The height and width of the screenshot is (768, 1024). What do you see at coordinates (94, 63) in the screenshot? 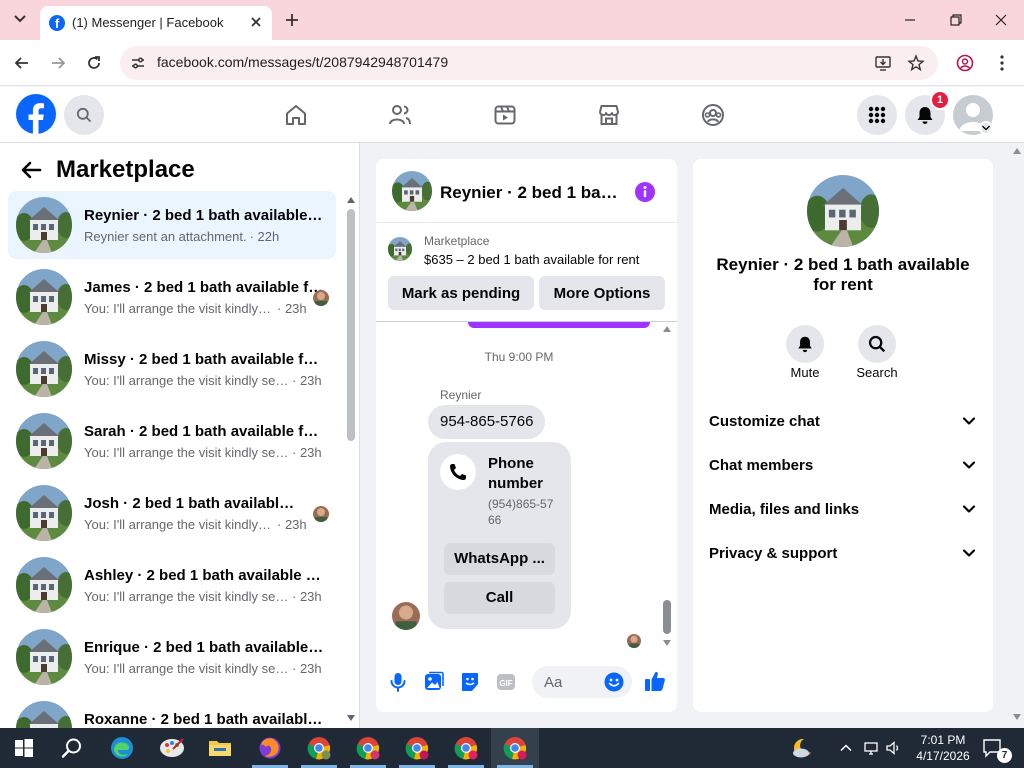
I see `reload-icon` at bounding box center [94, 63].